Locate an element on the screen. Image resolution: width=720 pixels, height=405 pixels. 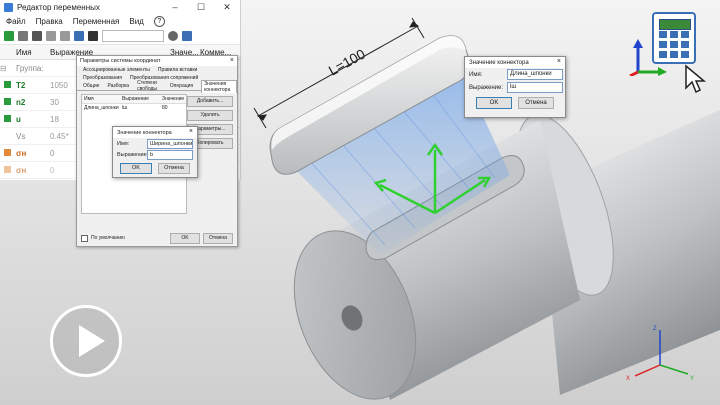
dialog-titlebar: Параметры системы координат × is located at coordinates (157, 61).